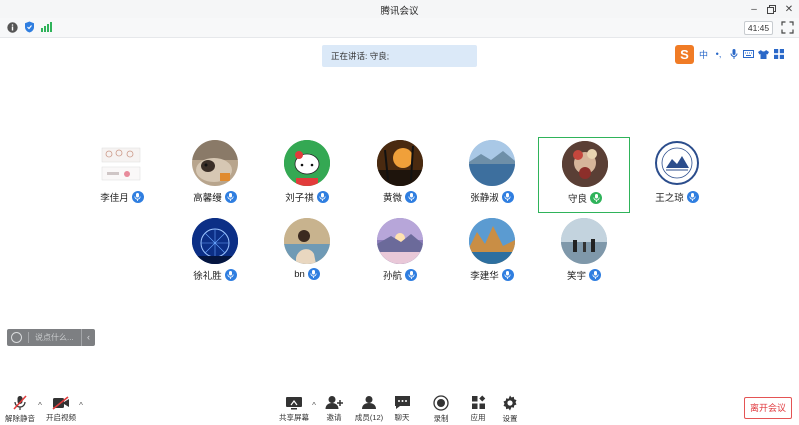 Image resolution: width=799 pixels, height=425 pixels. Describe the element at coordinates (484, 276) in the screenshot. I see `participant-name: 李建华` at that location.